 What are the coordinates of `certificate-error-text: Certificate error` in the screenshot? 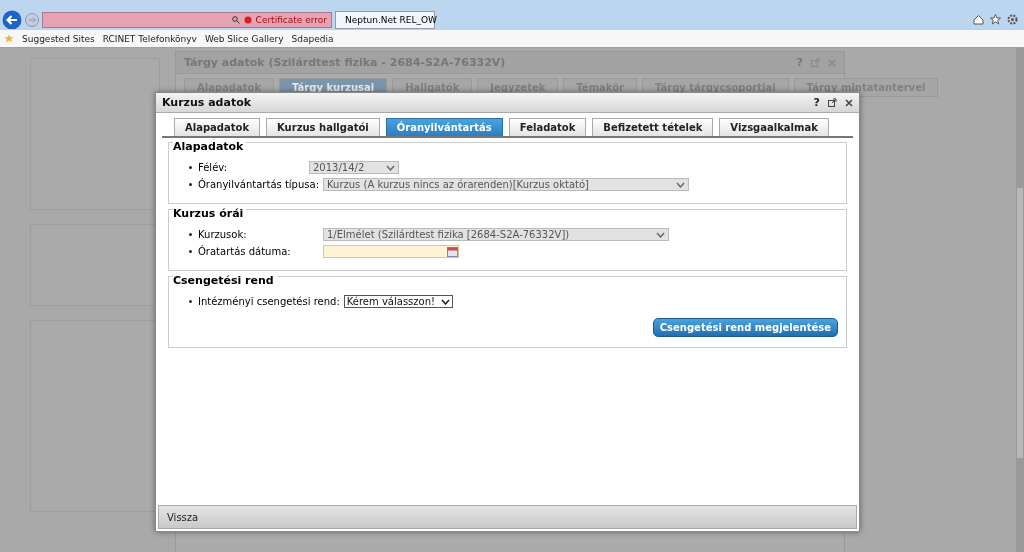 It's located at (291, 19).